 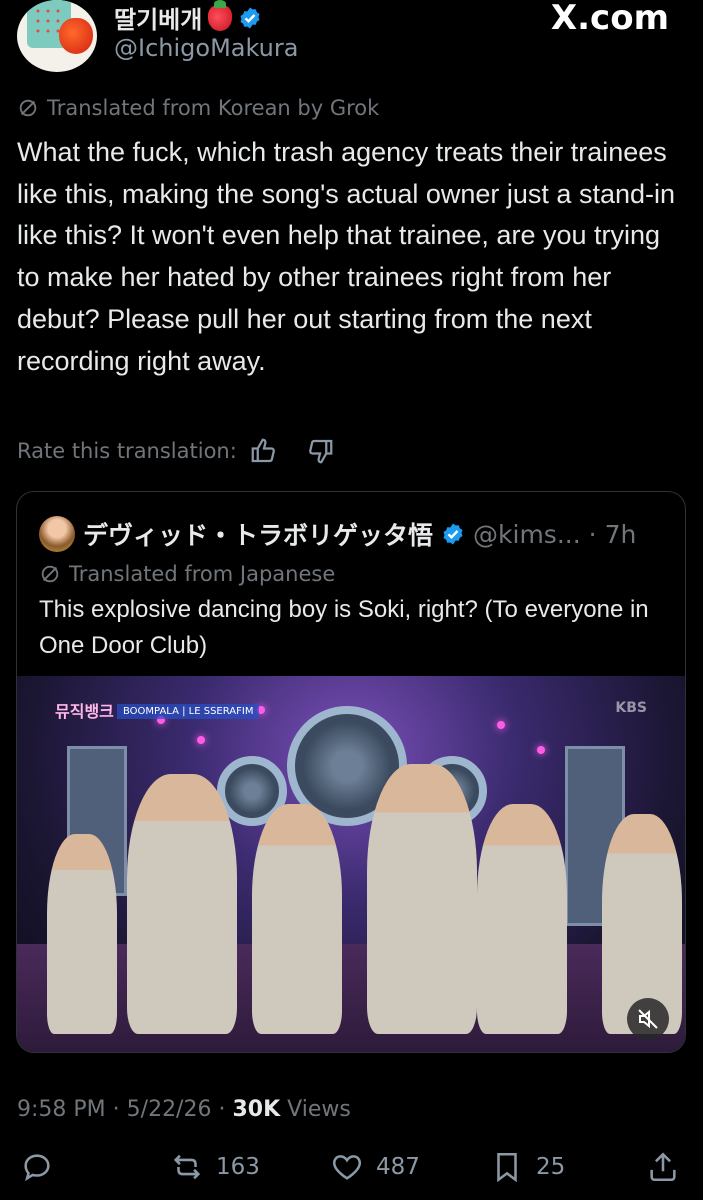 I want to click on bookmark-icon, so click(x=507, y=1167).